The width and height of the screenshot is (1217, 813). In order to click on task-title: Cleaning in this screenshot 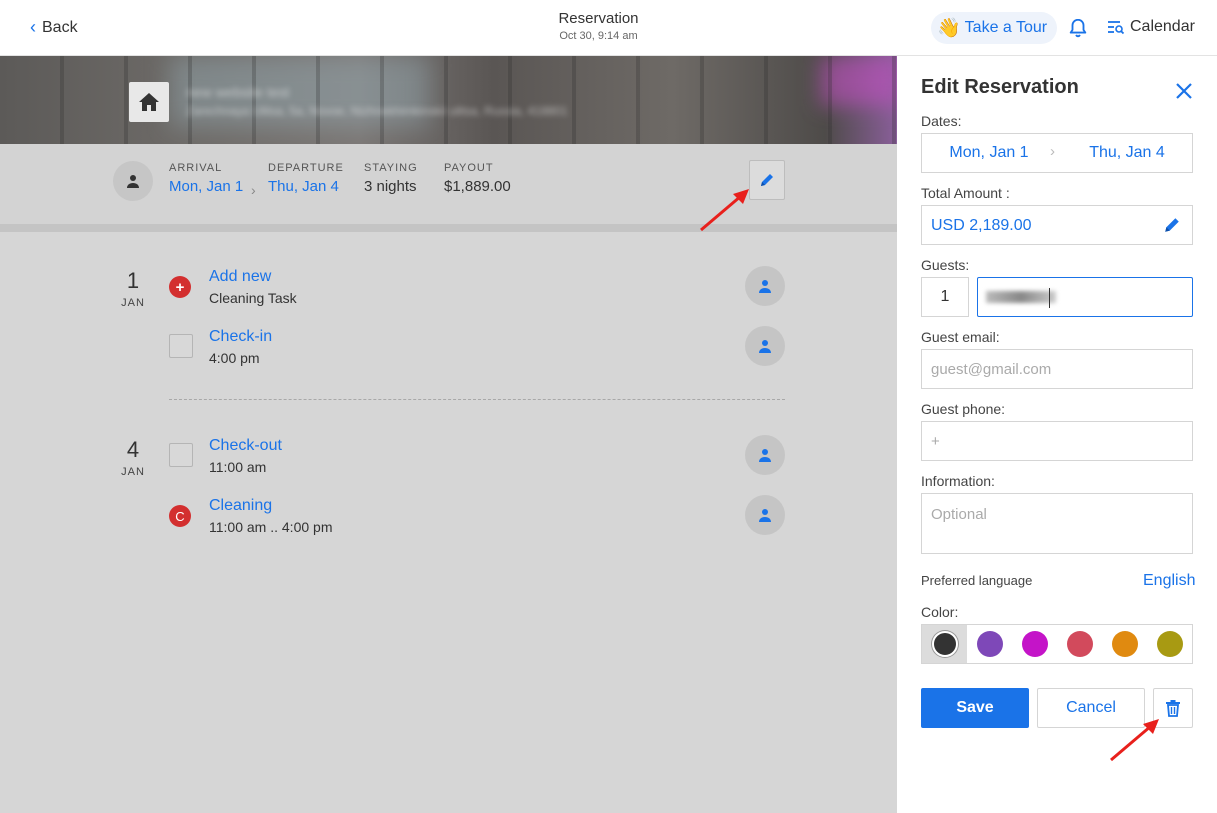, I will do `click(240, 506)`.